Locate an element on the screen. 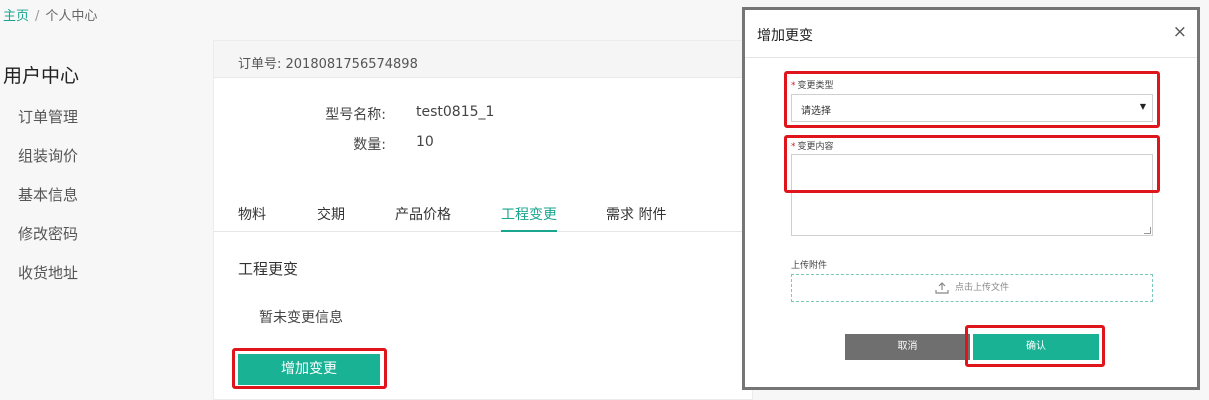 The image size is (1209, 400). order-number: 订单号: 2018081756574898 is located at coordinates (328, 64).